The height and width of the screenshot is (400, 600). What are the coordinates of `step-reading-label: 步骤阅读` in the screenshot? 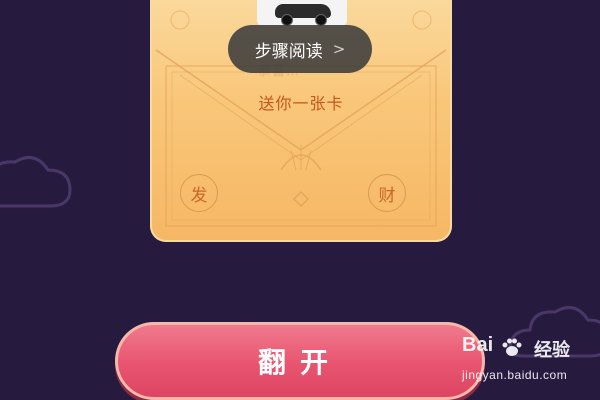 It's located at (288, 51).